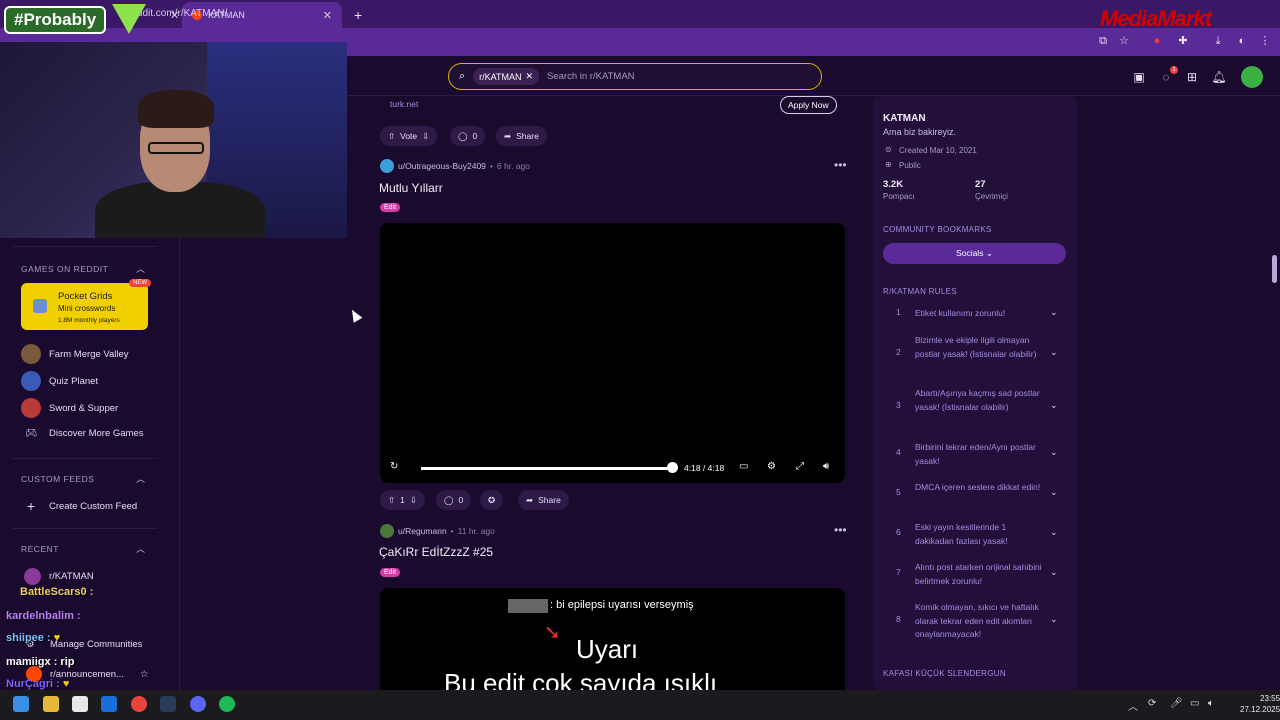  Describe the element at coordinates (59, 576) in the screenshot. I see `sidebar-item-recent-katman: r/KATMAN` at that location.